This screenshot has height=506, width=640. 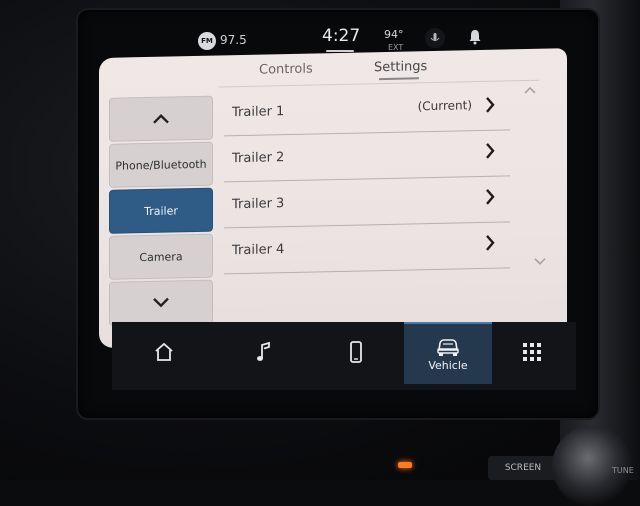 I want to click on outside-temperature: 94°, so click(x=394, y=34).